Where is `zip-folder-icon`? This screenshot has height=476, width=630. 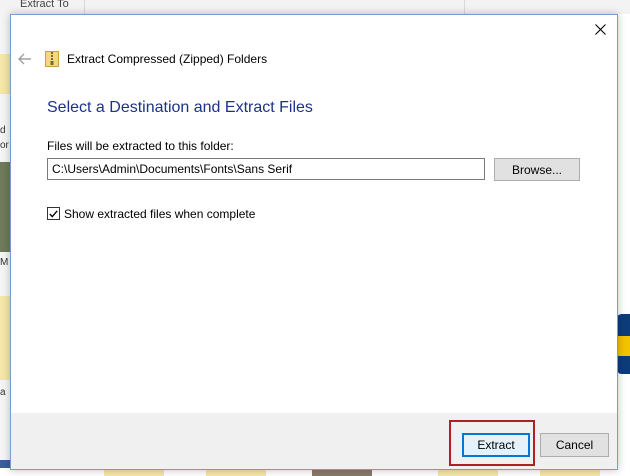
zip-folder-icon is located at coordinates (52, 59).